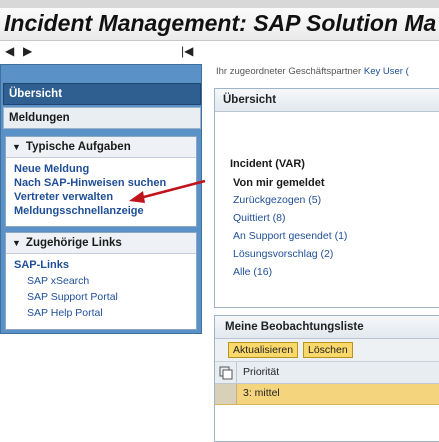 The width and height of the screenshot is (439, 442). I want to click on page-title: Incident Management: SAP Solution Ma, so click(220, 23).